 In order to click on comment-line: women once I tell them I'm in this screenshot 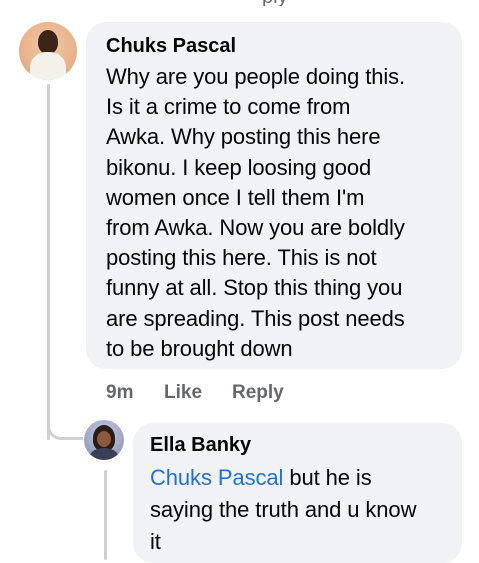, I will do `click(235, 197)`.